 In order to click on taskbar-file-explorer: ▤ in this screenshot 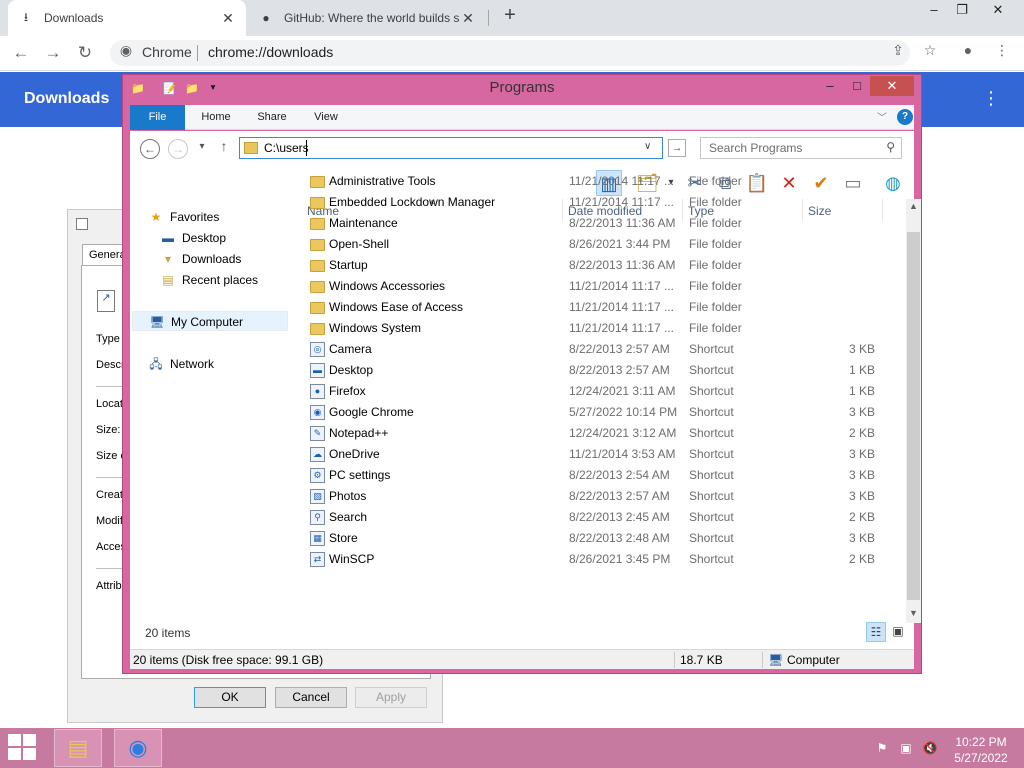, I will do `click(78, 748)`.